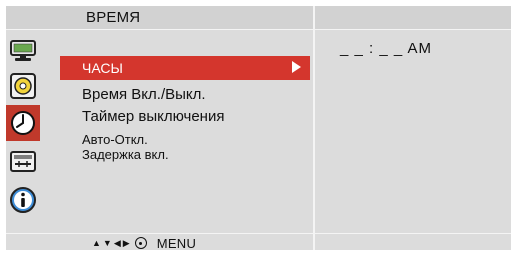  I want to click on picture-icon, so click(23, 50).